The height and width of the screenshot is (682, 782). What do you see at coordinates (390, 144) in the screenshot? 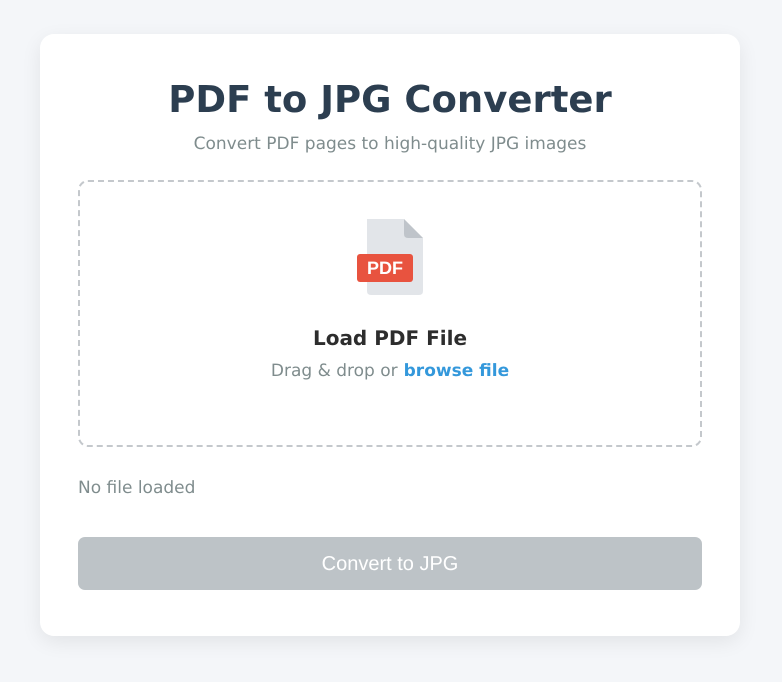
I see `subtitle: Convert PDF pages to high-quality JPG images` at bounding box center [390, 144].